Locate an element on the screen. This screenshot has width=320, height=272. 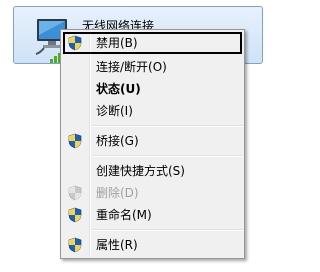
menu-item-create-shortcut: 创建快捷方式(S) is located at coordinates (152, 171).